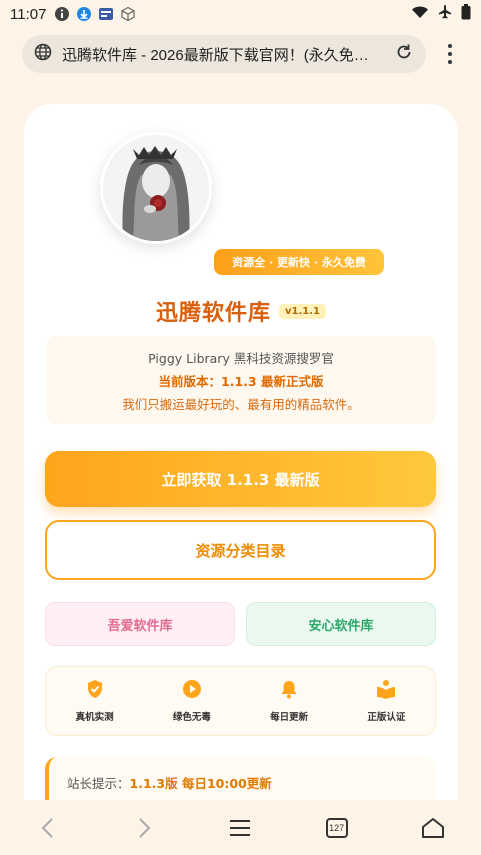 The height and width of the screenshot is (855, 481). I want to click on back-button, so click(48, 828).